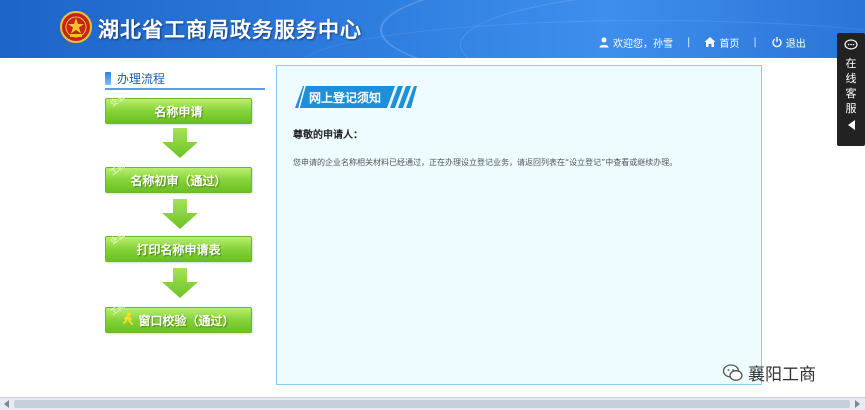 The width and height of the screenshot is (865, 410). I want to click on home-icon, so click(710, 42).